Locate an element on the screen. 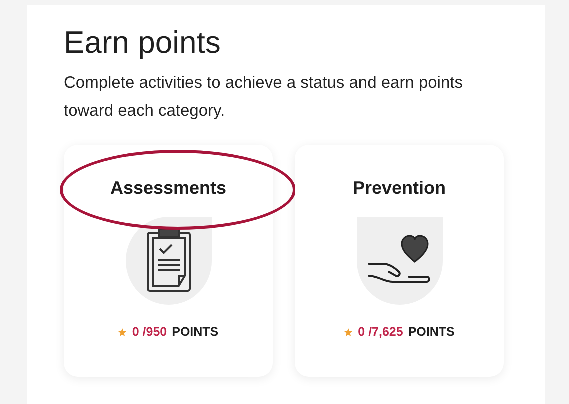 The width and height of the screenshot is (569, 404). clipboard-icon is located at coordinates (169, 261).